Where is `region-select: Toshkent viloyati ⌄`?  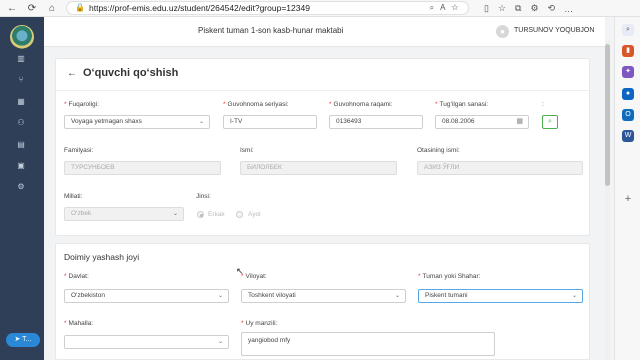 region-select: Toshkent viloyati ⌄ is located at coordinates (323, 296).